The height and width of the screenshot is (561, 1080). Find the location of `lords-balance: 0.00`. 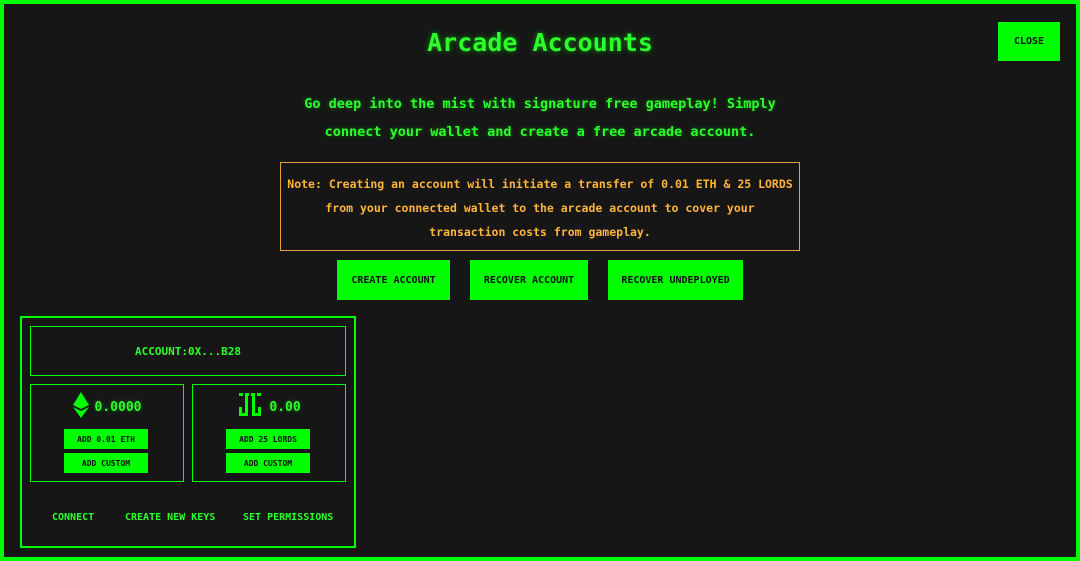

lords-balance: 0.00 is located at coordinates (285, 407).